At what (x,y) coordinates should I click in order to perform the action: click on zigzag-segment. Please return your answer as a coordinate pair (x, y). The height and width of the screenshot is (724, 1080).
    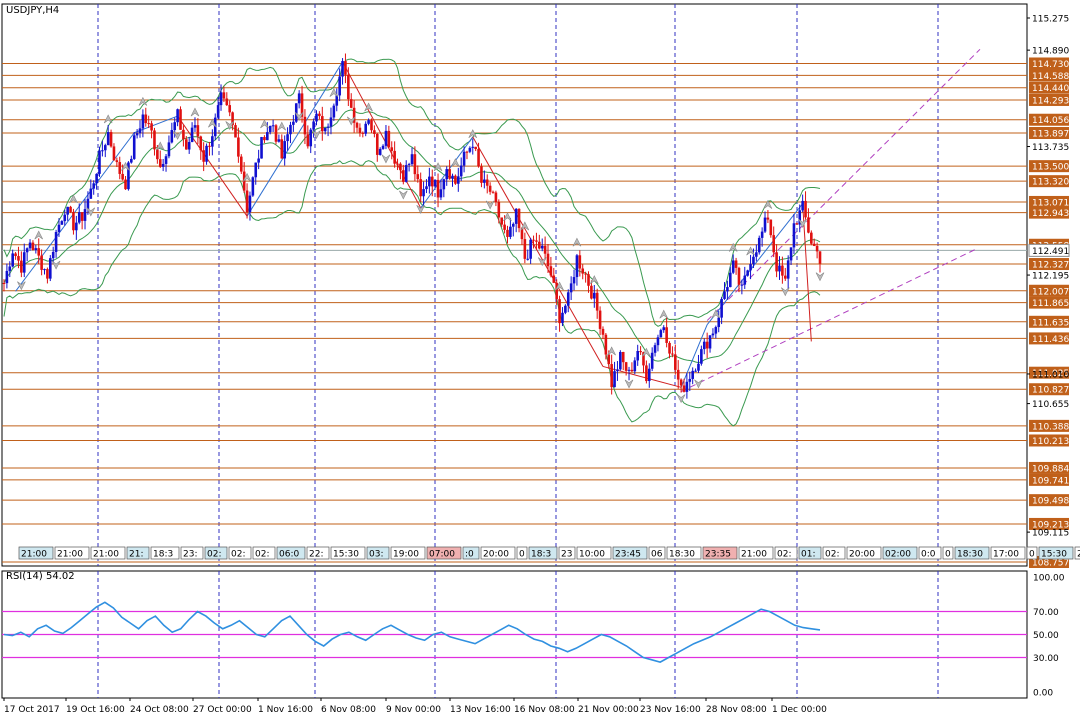
    Looking at the image, I should click on (382, 135).